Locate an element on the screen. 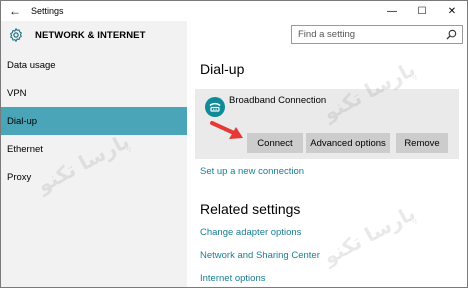  search-input: Find a setting is located at coordinates (377, 34).